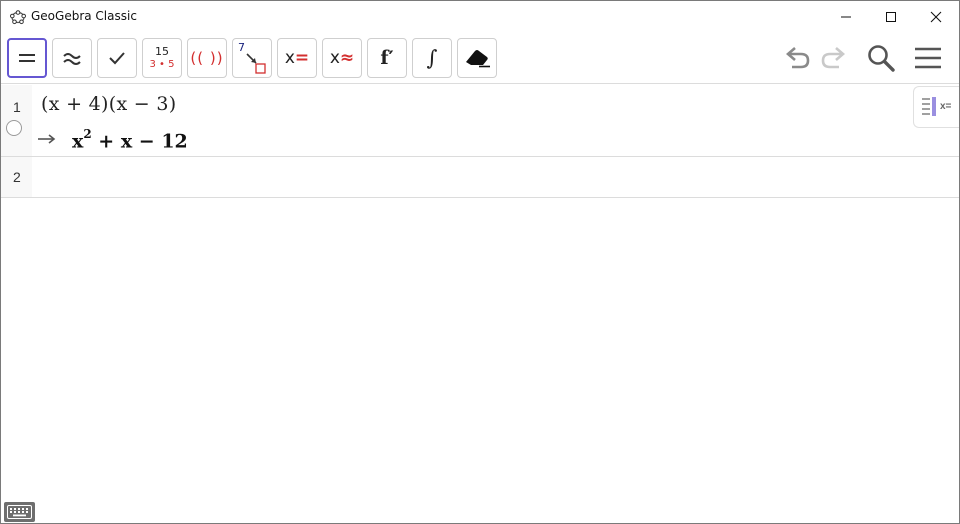 Image resolution: width=960 pixels, height=524 pixels. I want to click on search-icon, so click(881, 58).